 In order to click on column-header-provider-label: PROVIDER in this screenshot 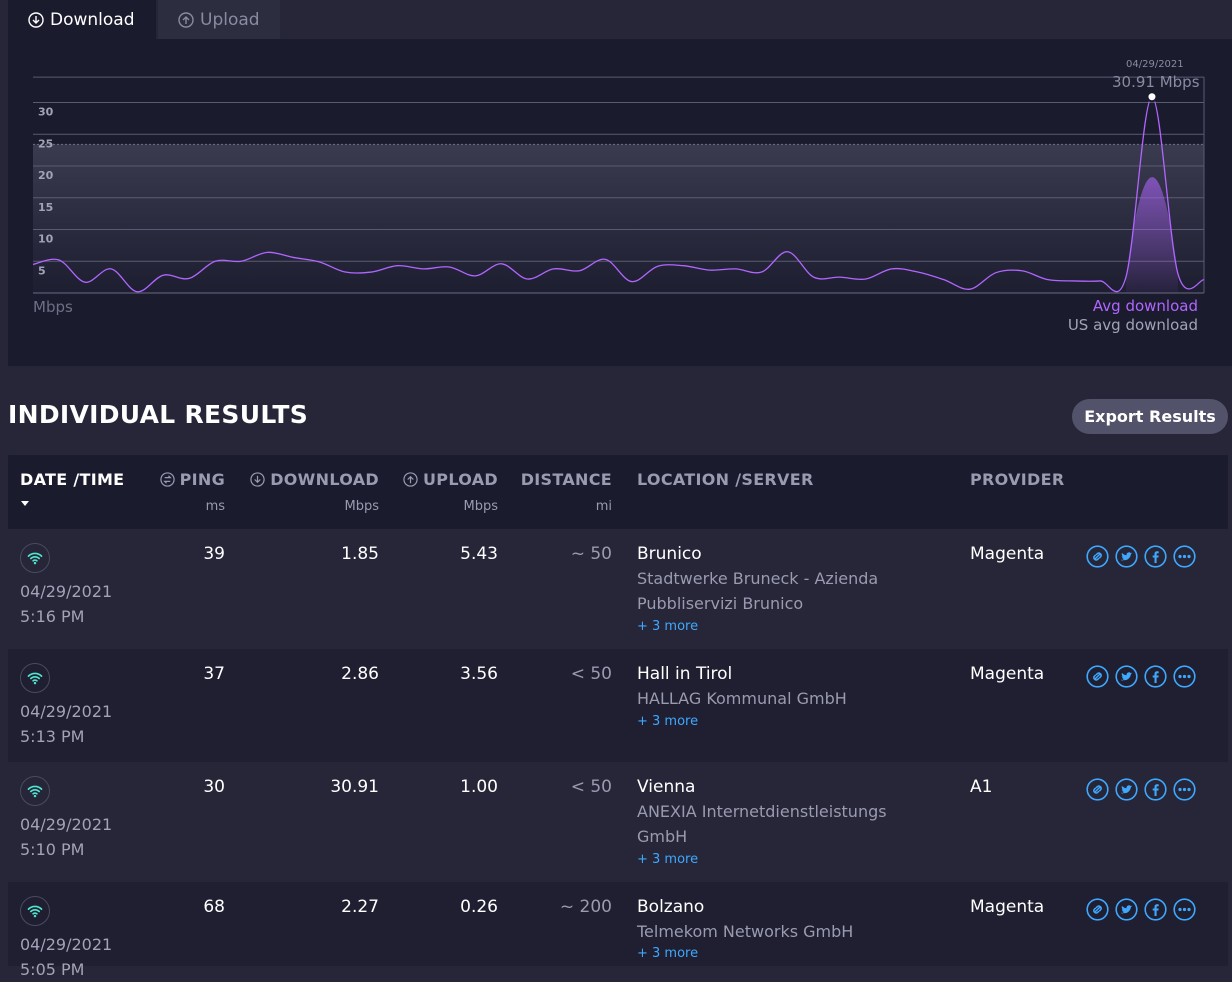, I will do `click(1017, 479)`.